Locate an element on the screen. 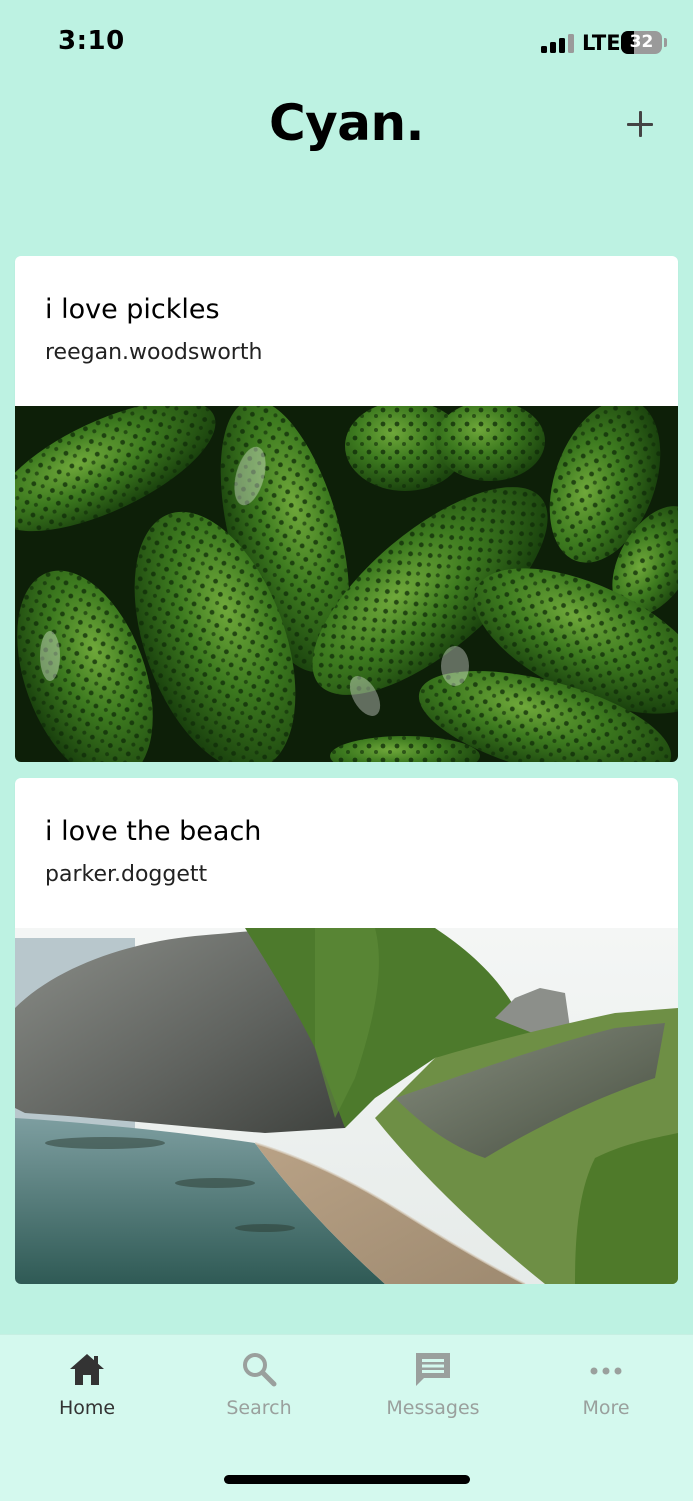  battery-percent: 32 is located at coordinates (641, 42).